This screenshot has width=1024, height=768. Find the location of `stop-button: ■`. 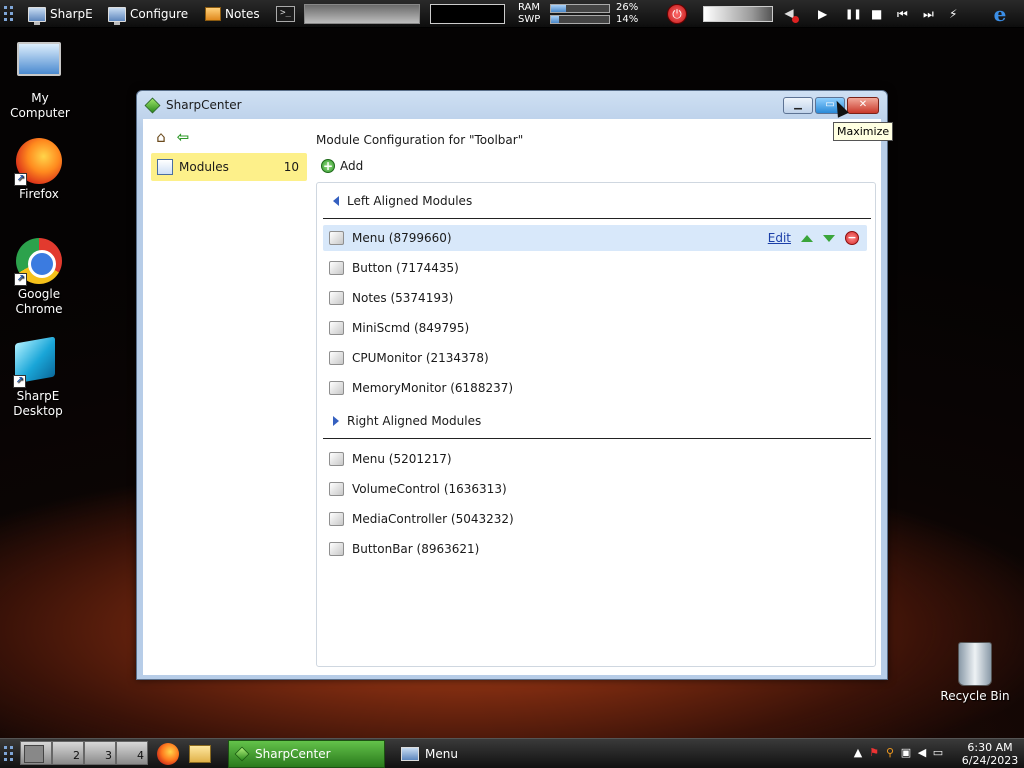

stop-button: ■ is located at coordinates (881, 14).